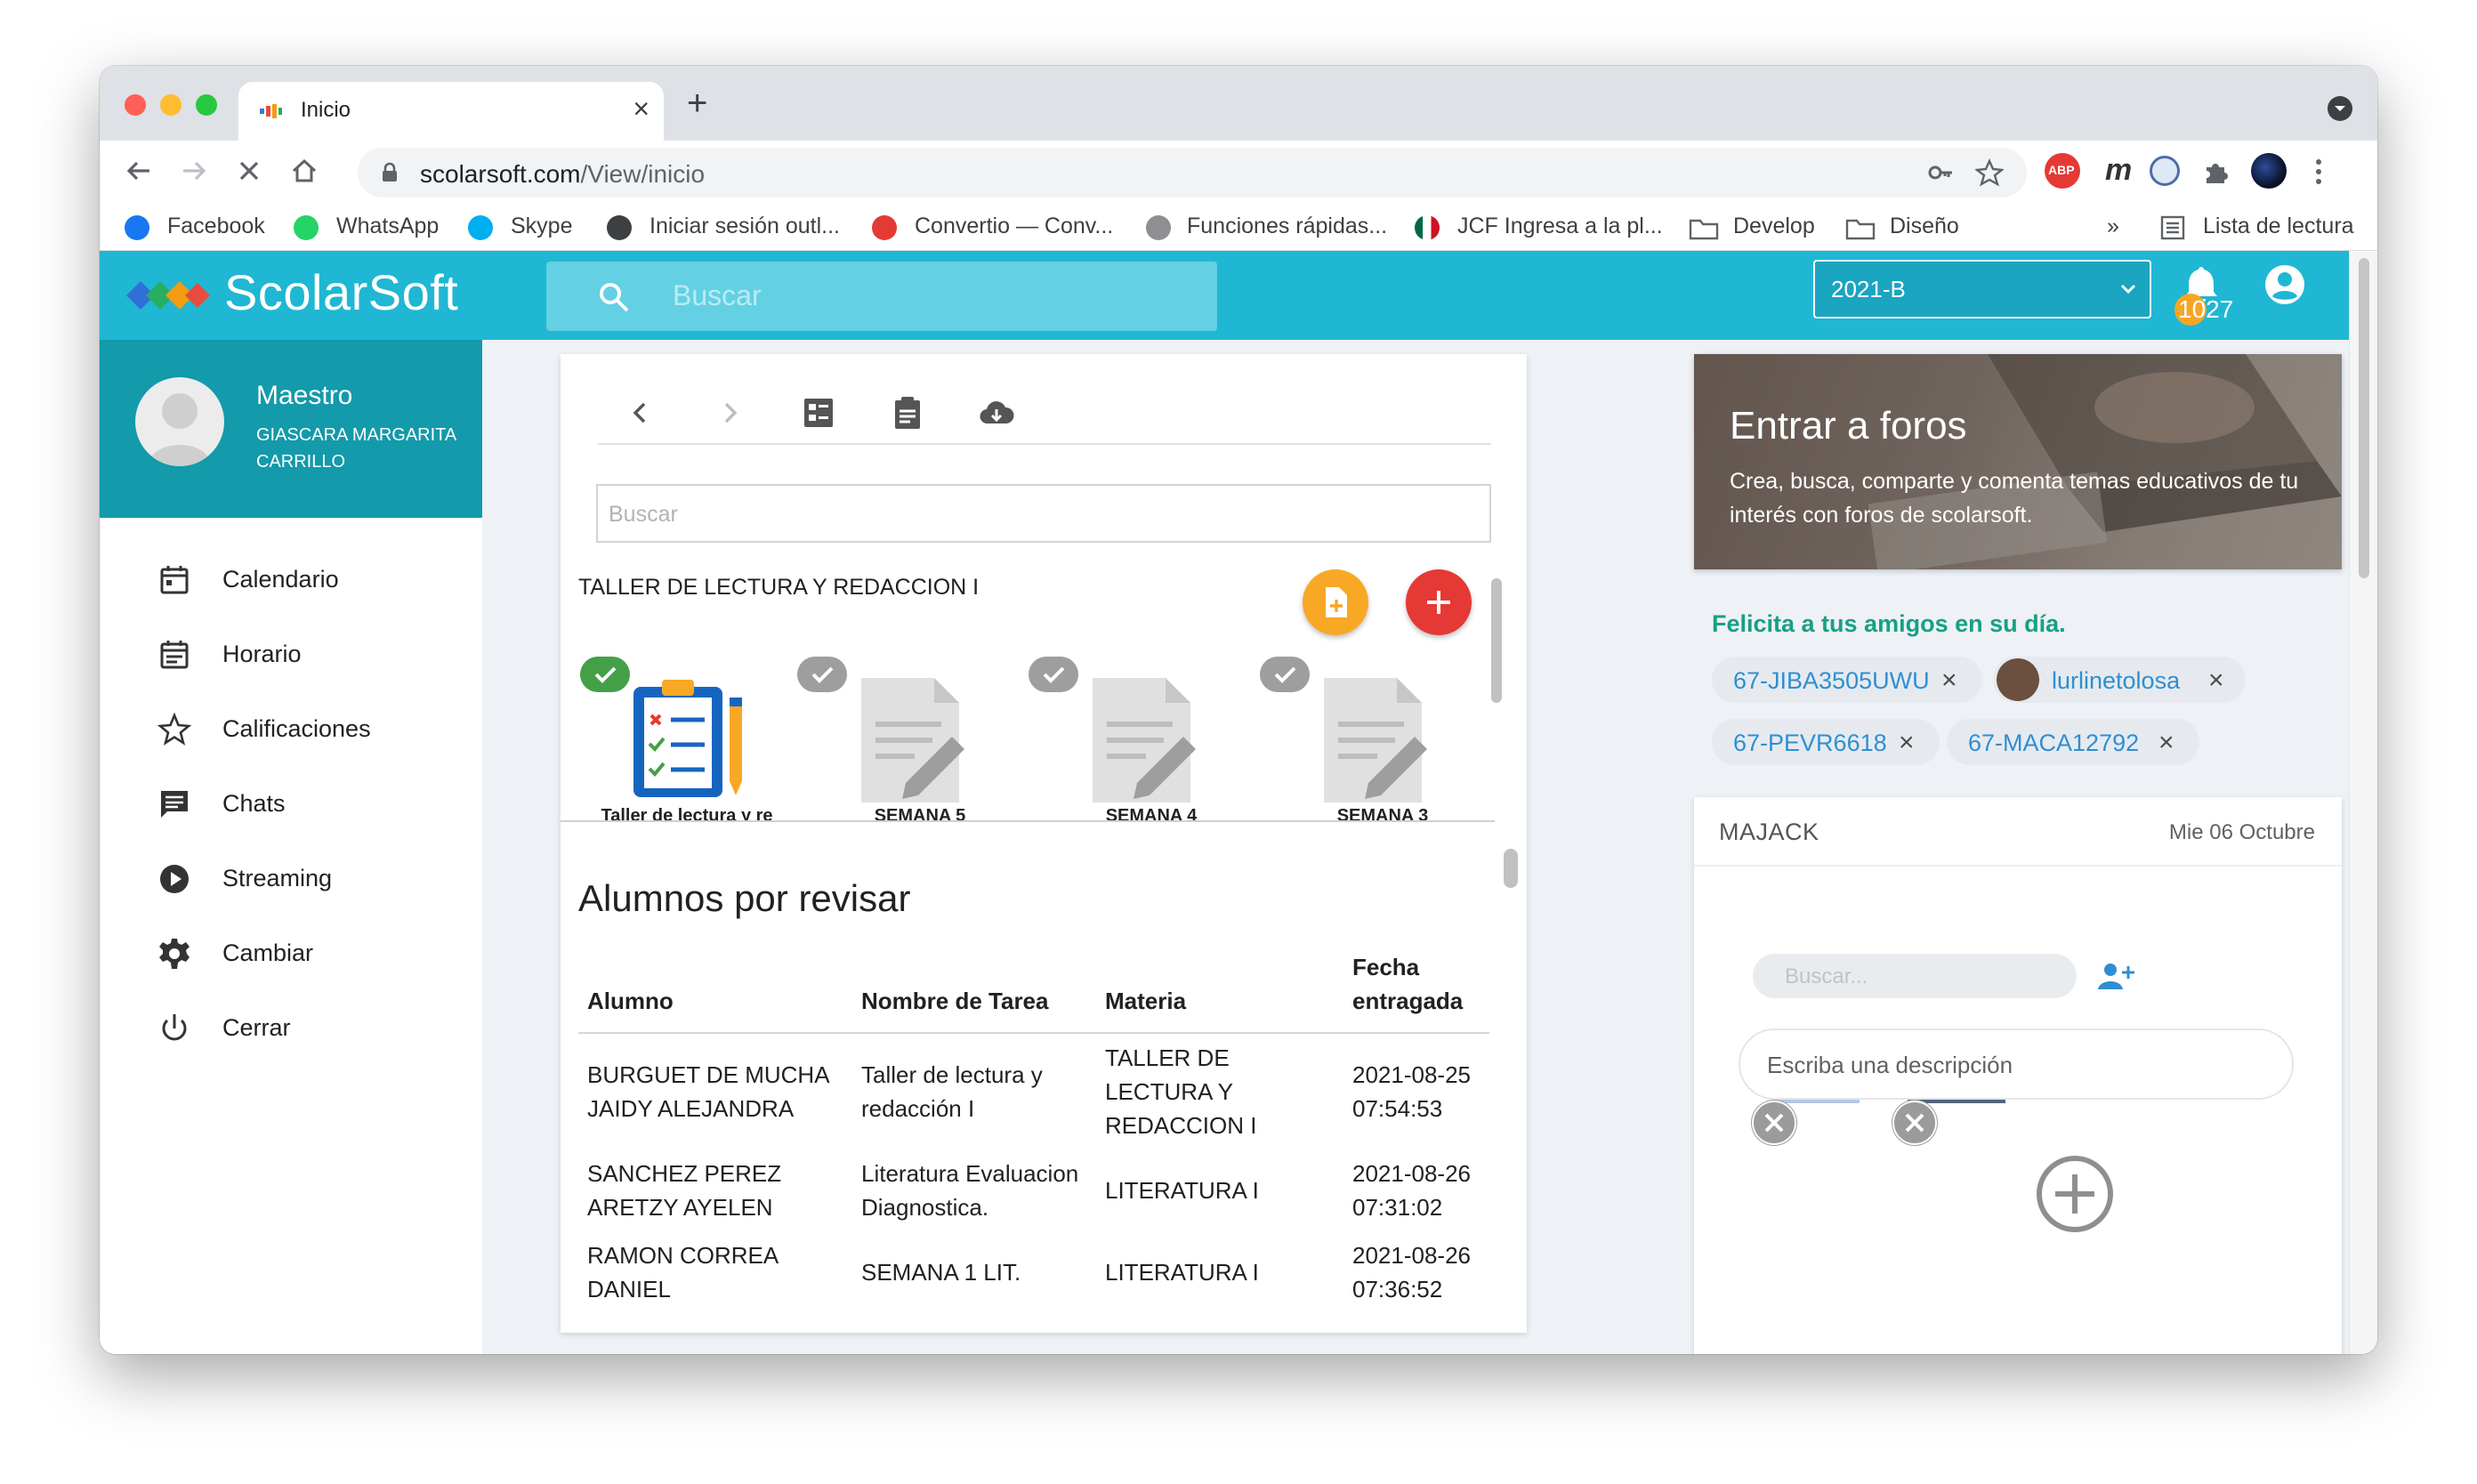 The width and height of the screenshot is (2477, 1484). Describe the element at coordinates (2016, 1064) in the screenshot. I see `description-input: Escriba una descripción` at that location.